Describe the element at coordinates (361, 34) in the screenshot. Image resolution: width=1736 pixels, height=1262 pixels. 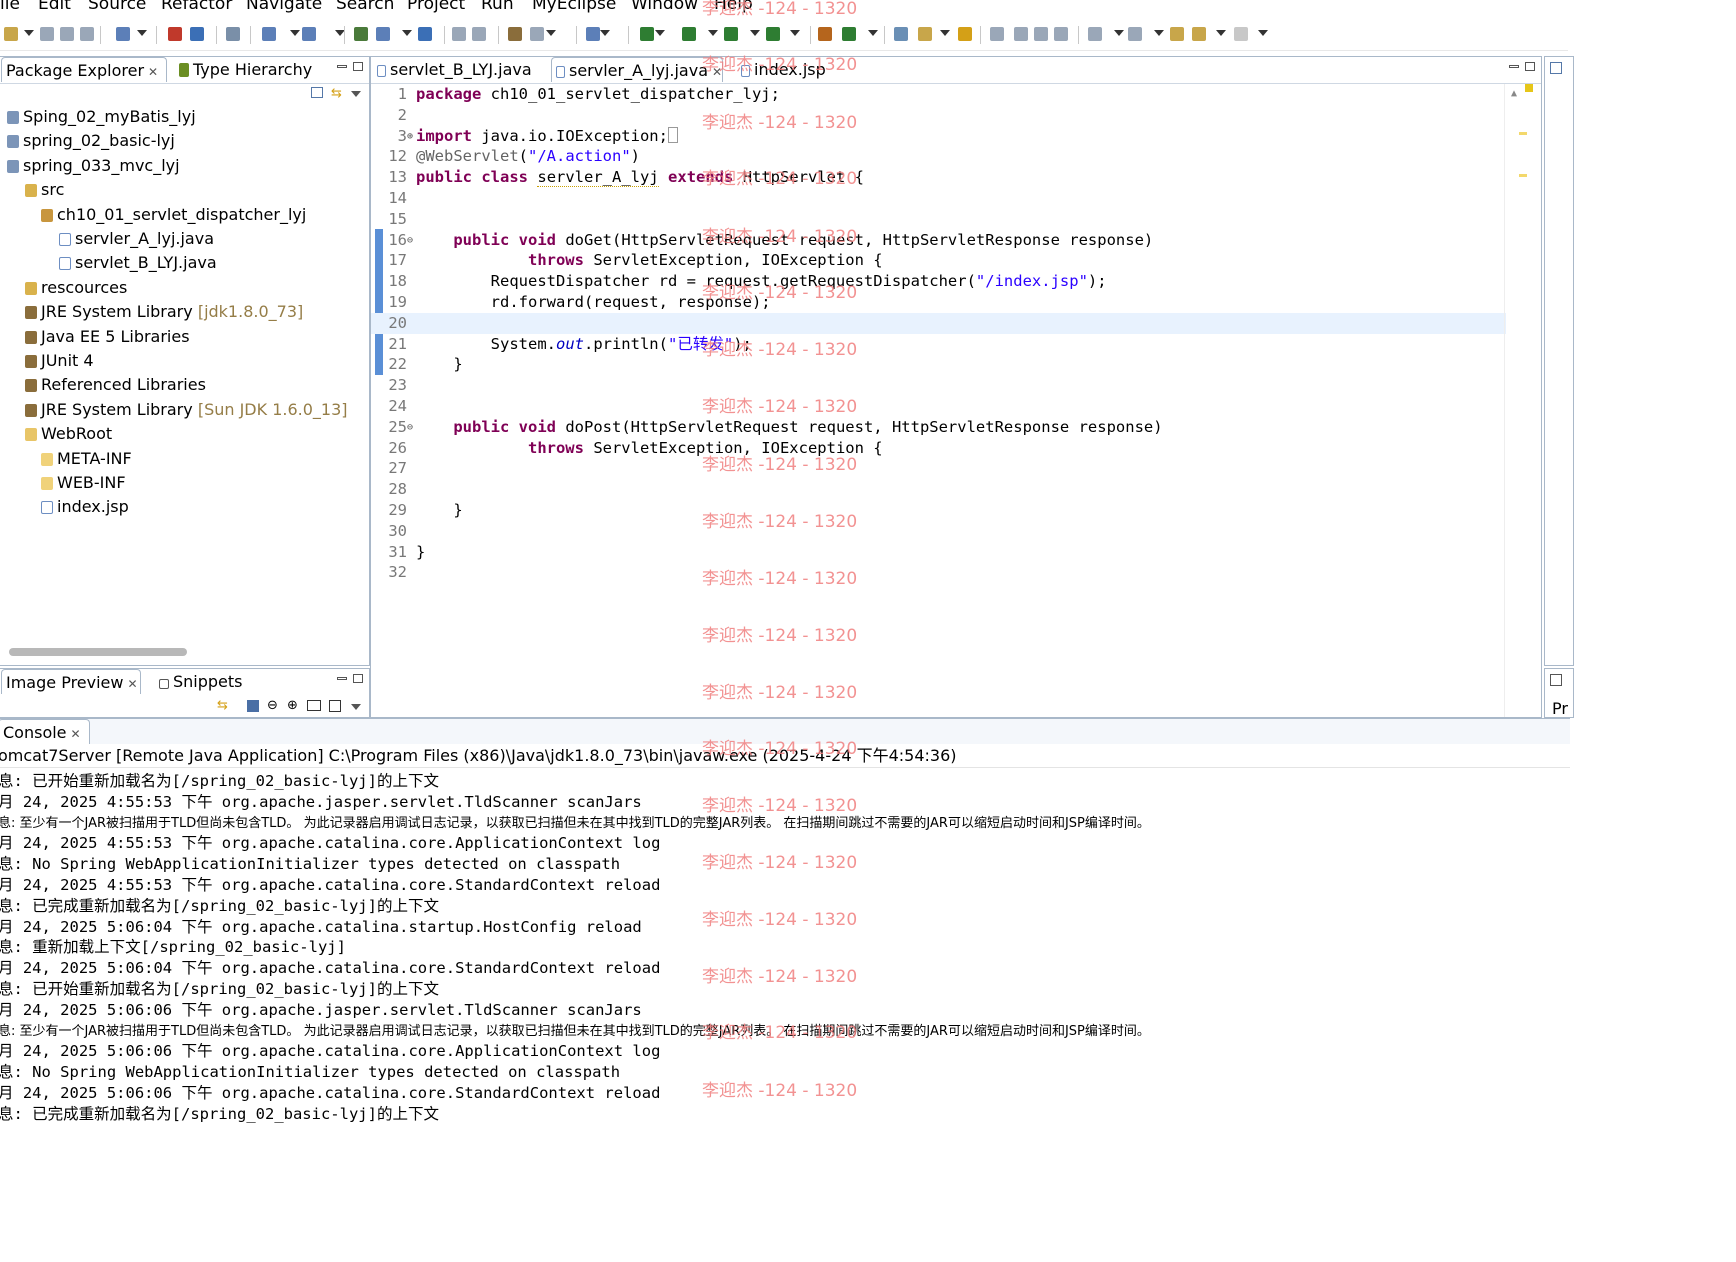
I see `server-icon` at that location.